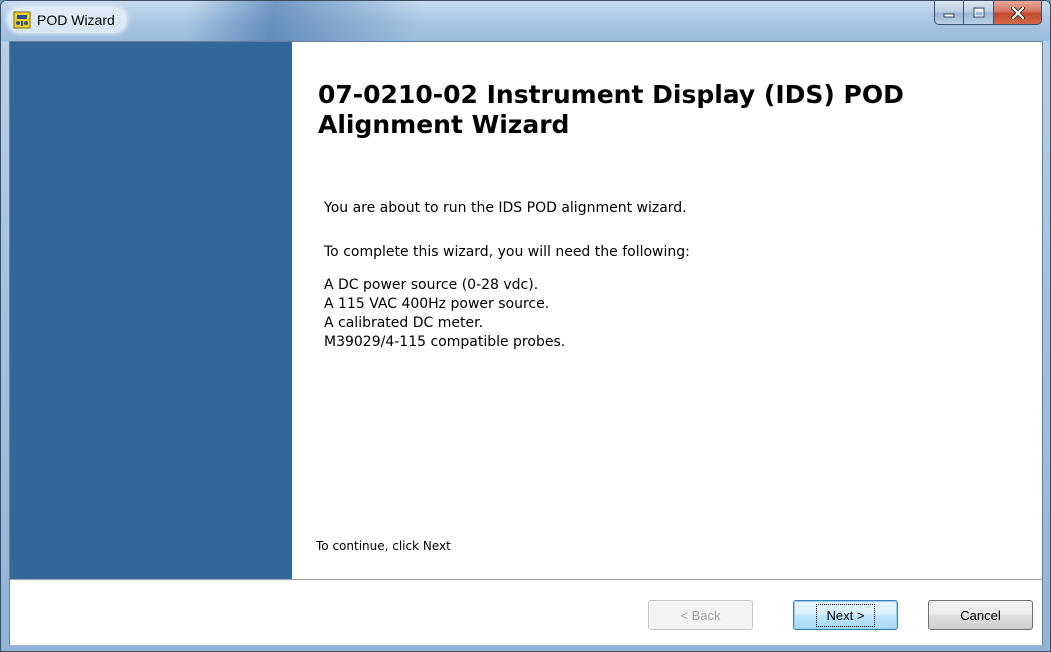  I want to click on minimize-icon, so click(949, 15).